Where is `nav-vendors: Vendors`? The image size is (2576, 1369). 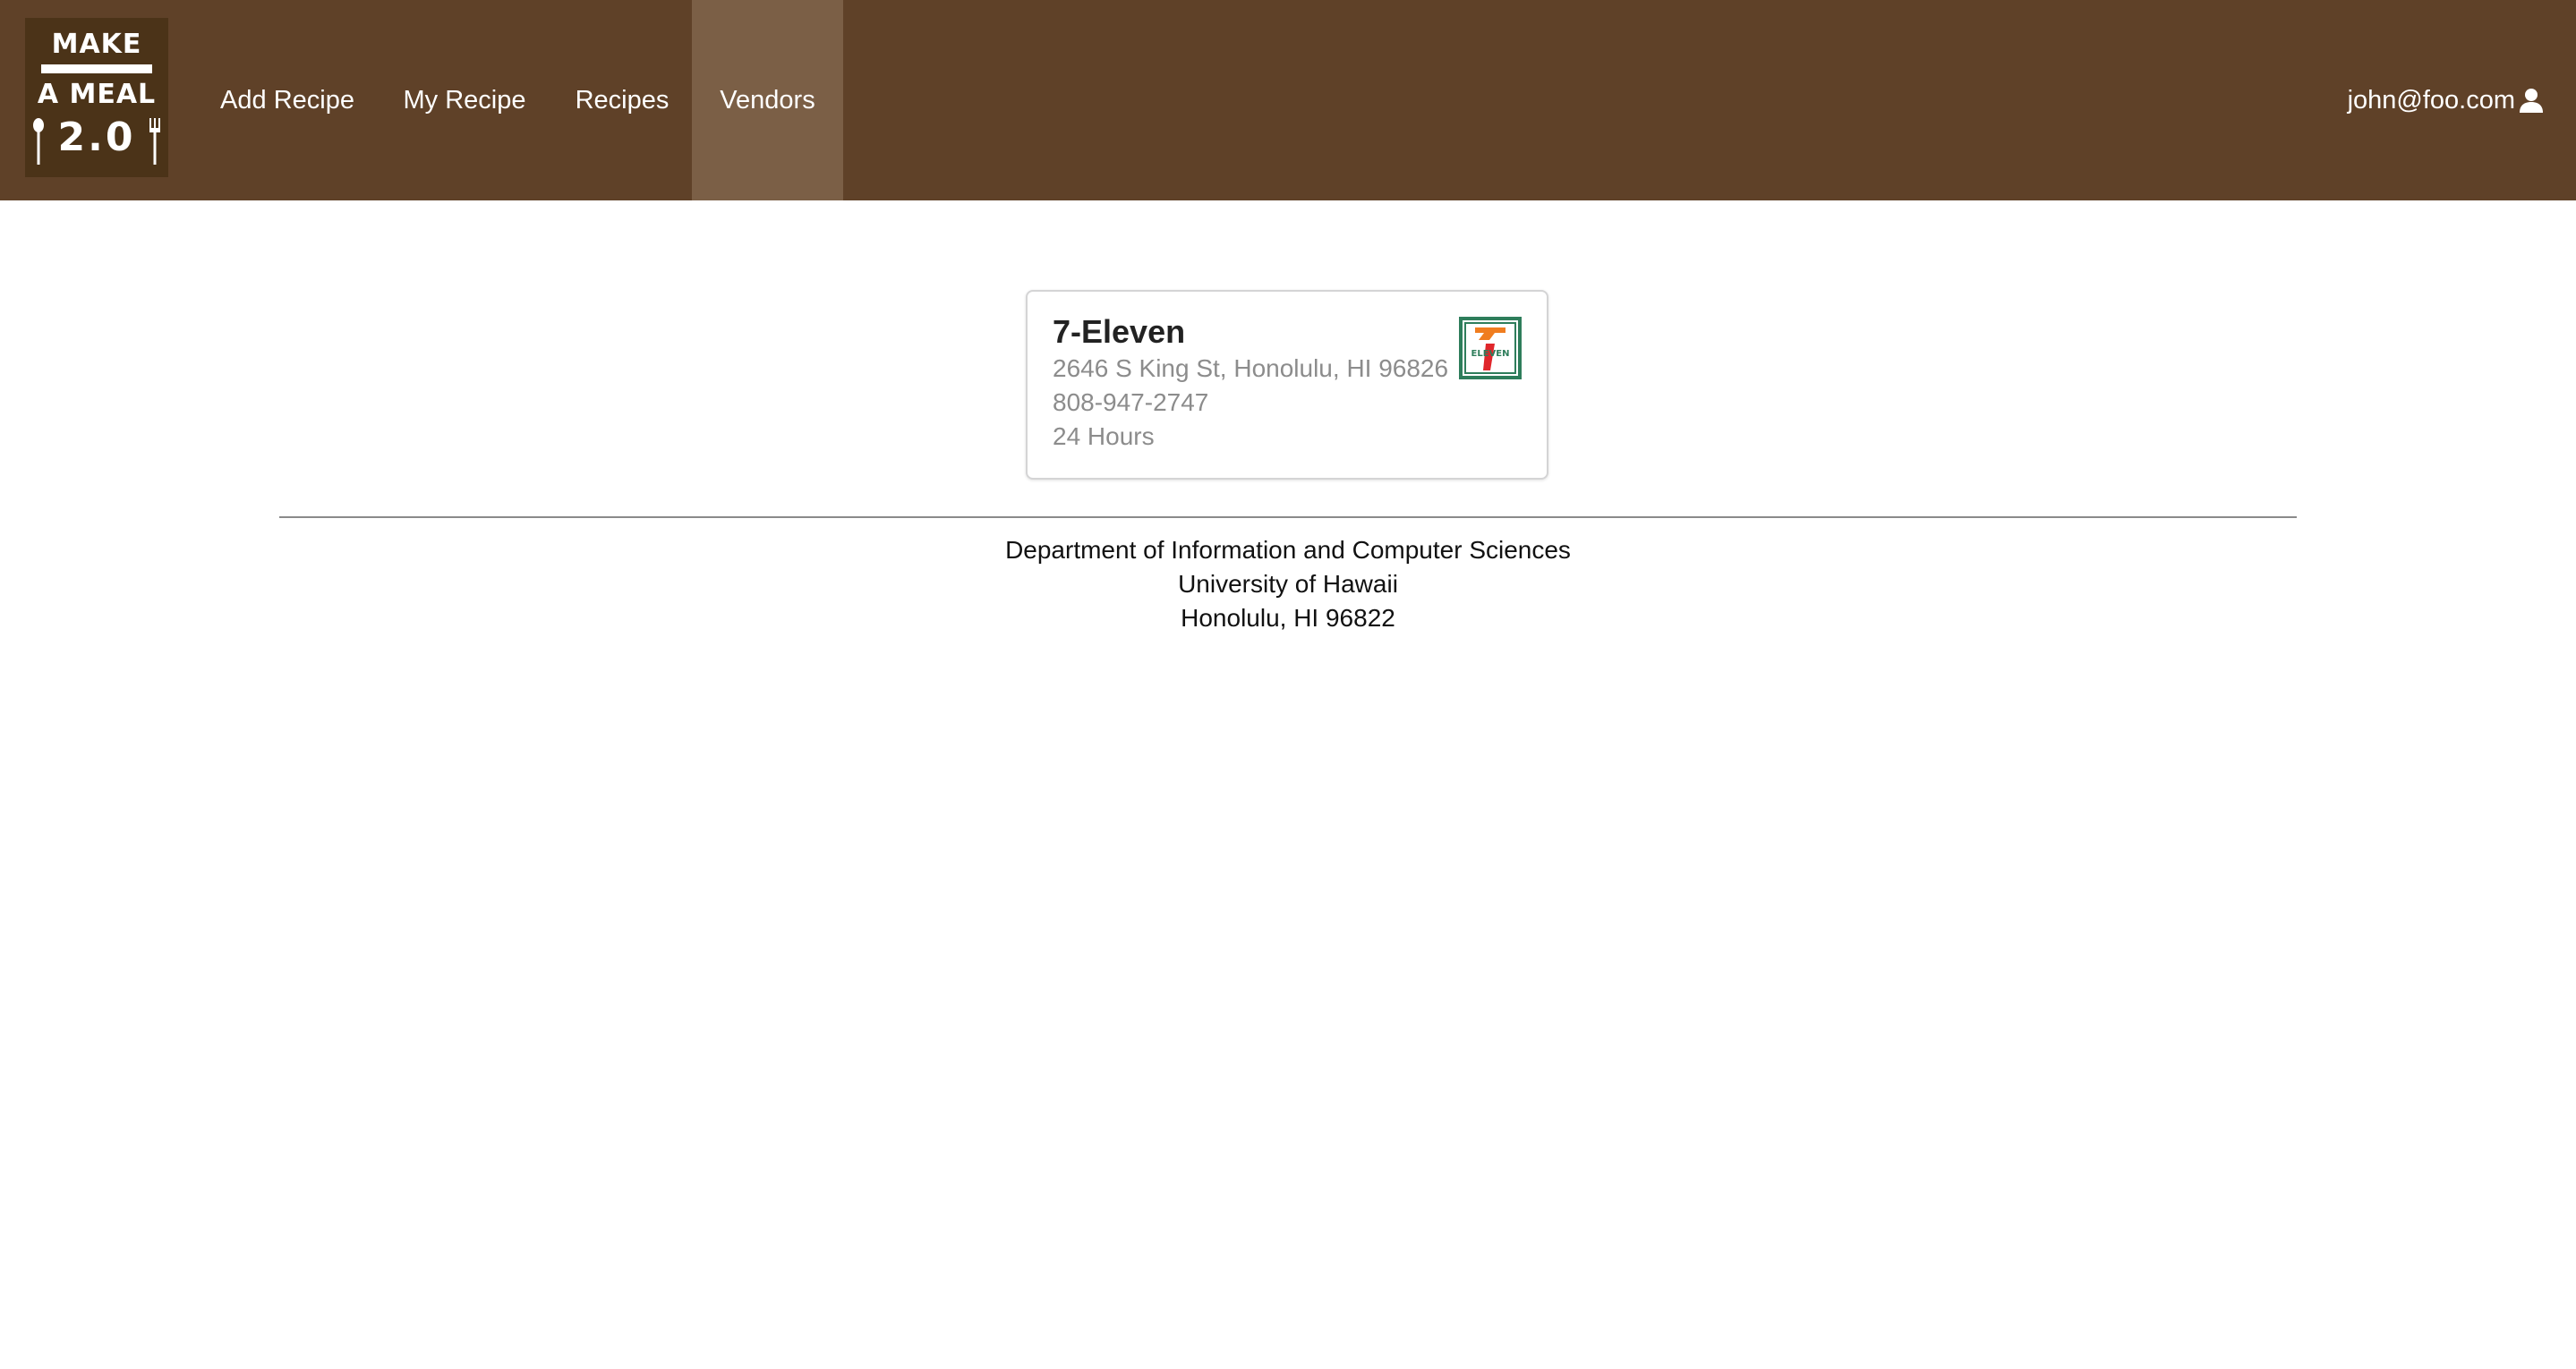 nav-vendors: Vendors is located at coordinates (767, 100).